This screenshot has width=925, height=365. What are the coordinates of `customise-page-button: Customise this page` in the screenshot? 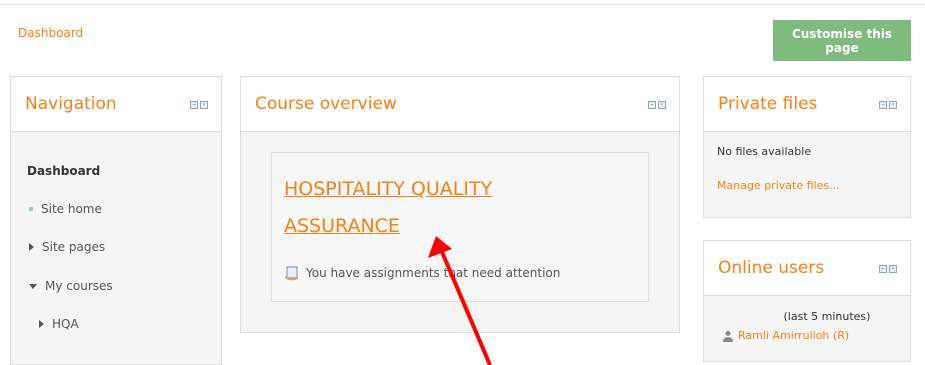 It's located at (842, 40).